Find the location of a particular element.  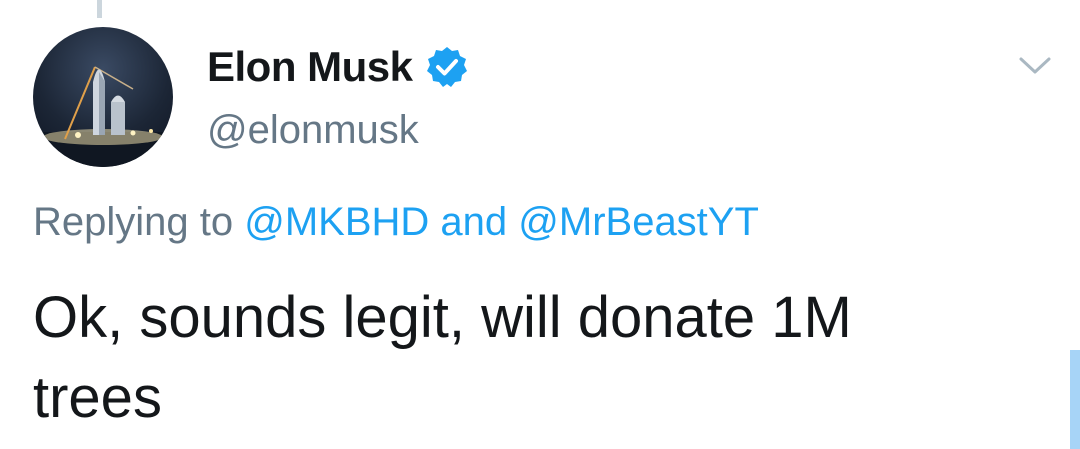

replying-to-line: Replying to @MKBHD and @MrBeastYT is located at coordinates (396, 222).